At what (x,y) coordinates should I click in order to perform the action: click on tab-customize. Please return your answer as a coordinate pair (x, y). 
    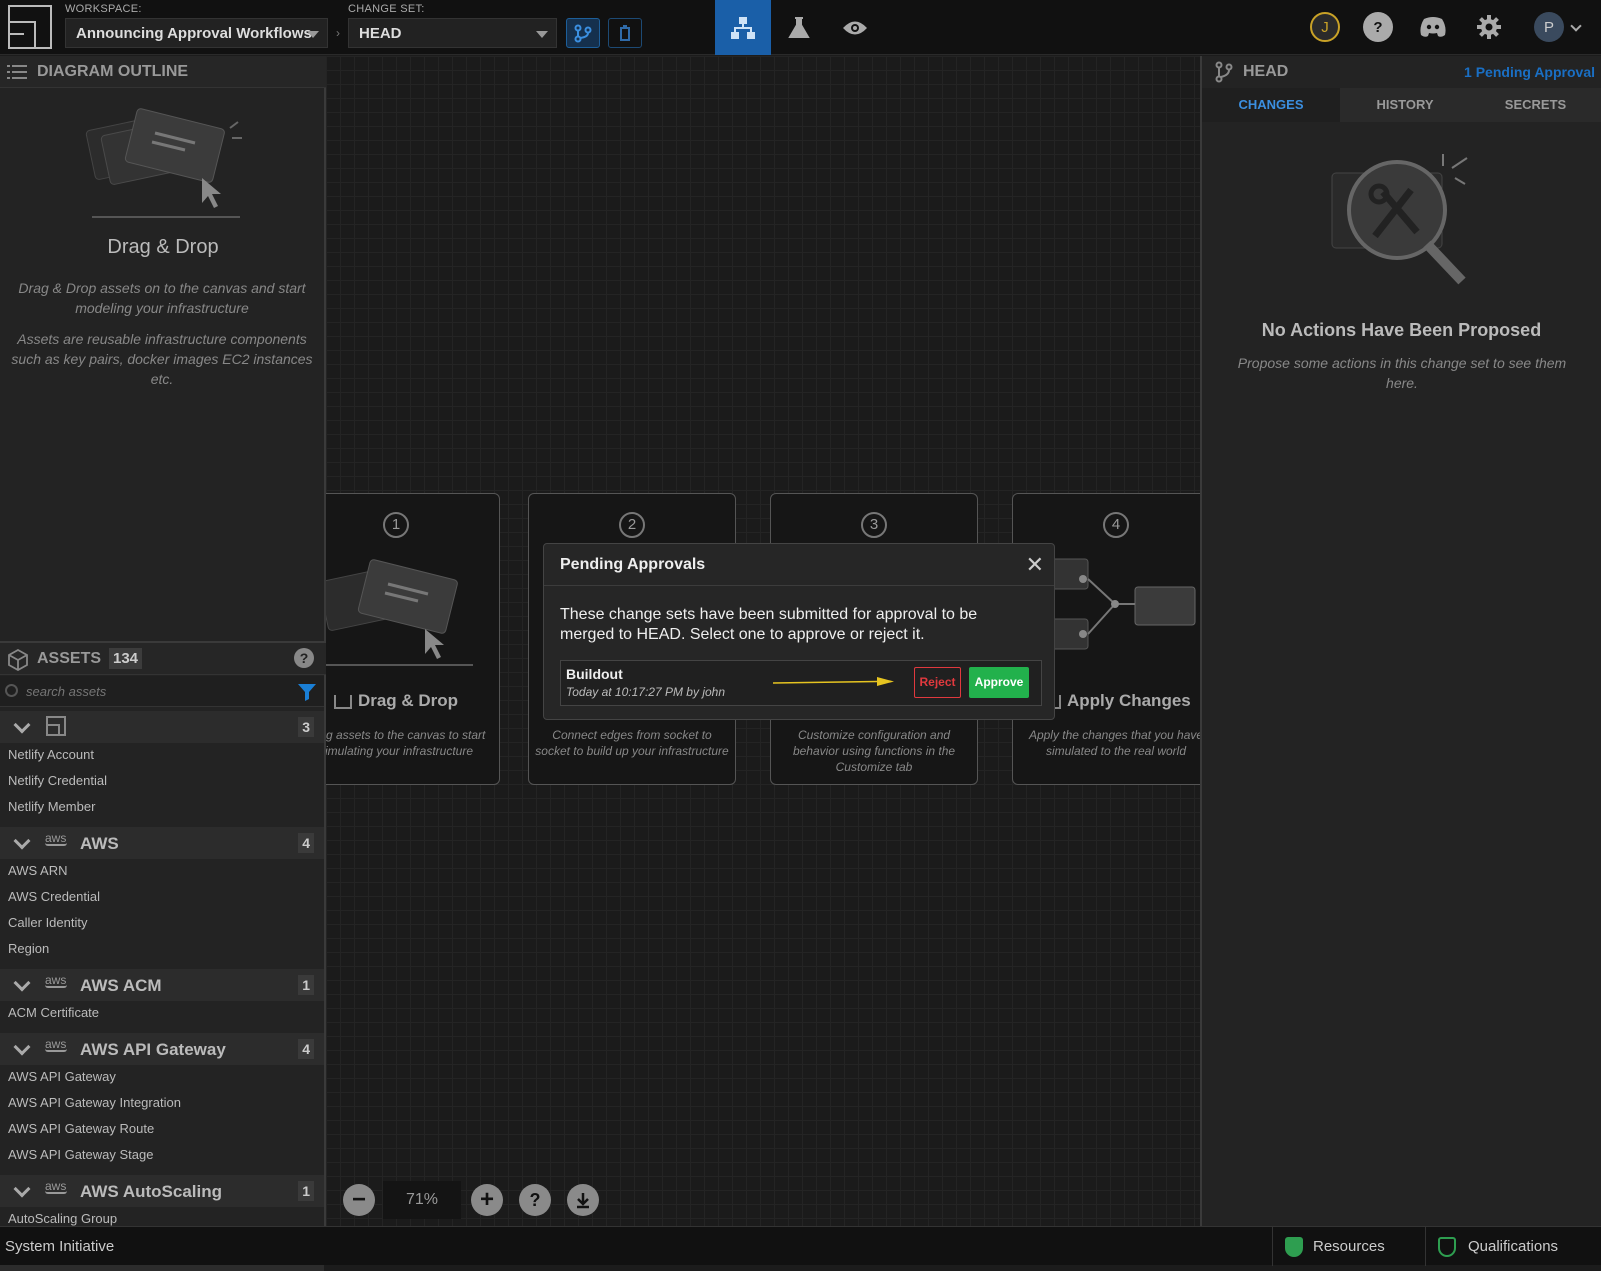
    Looking at the image, I should click on (799, 27).